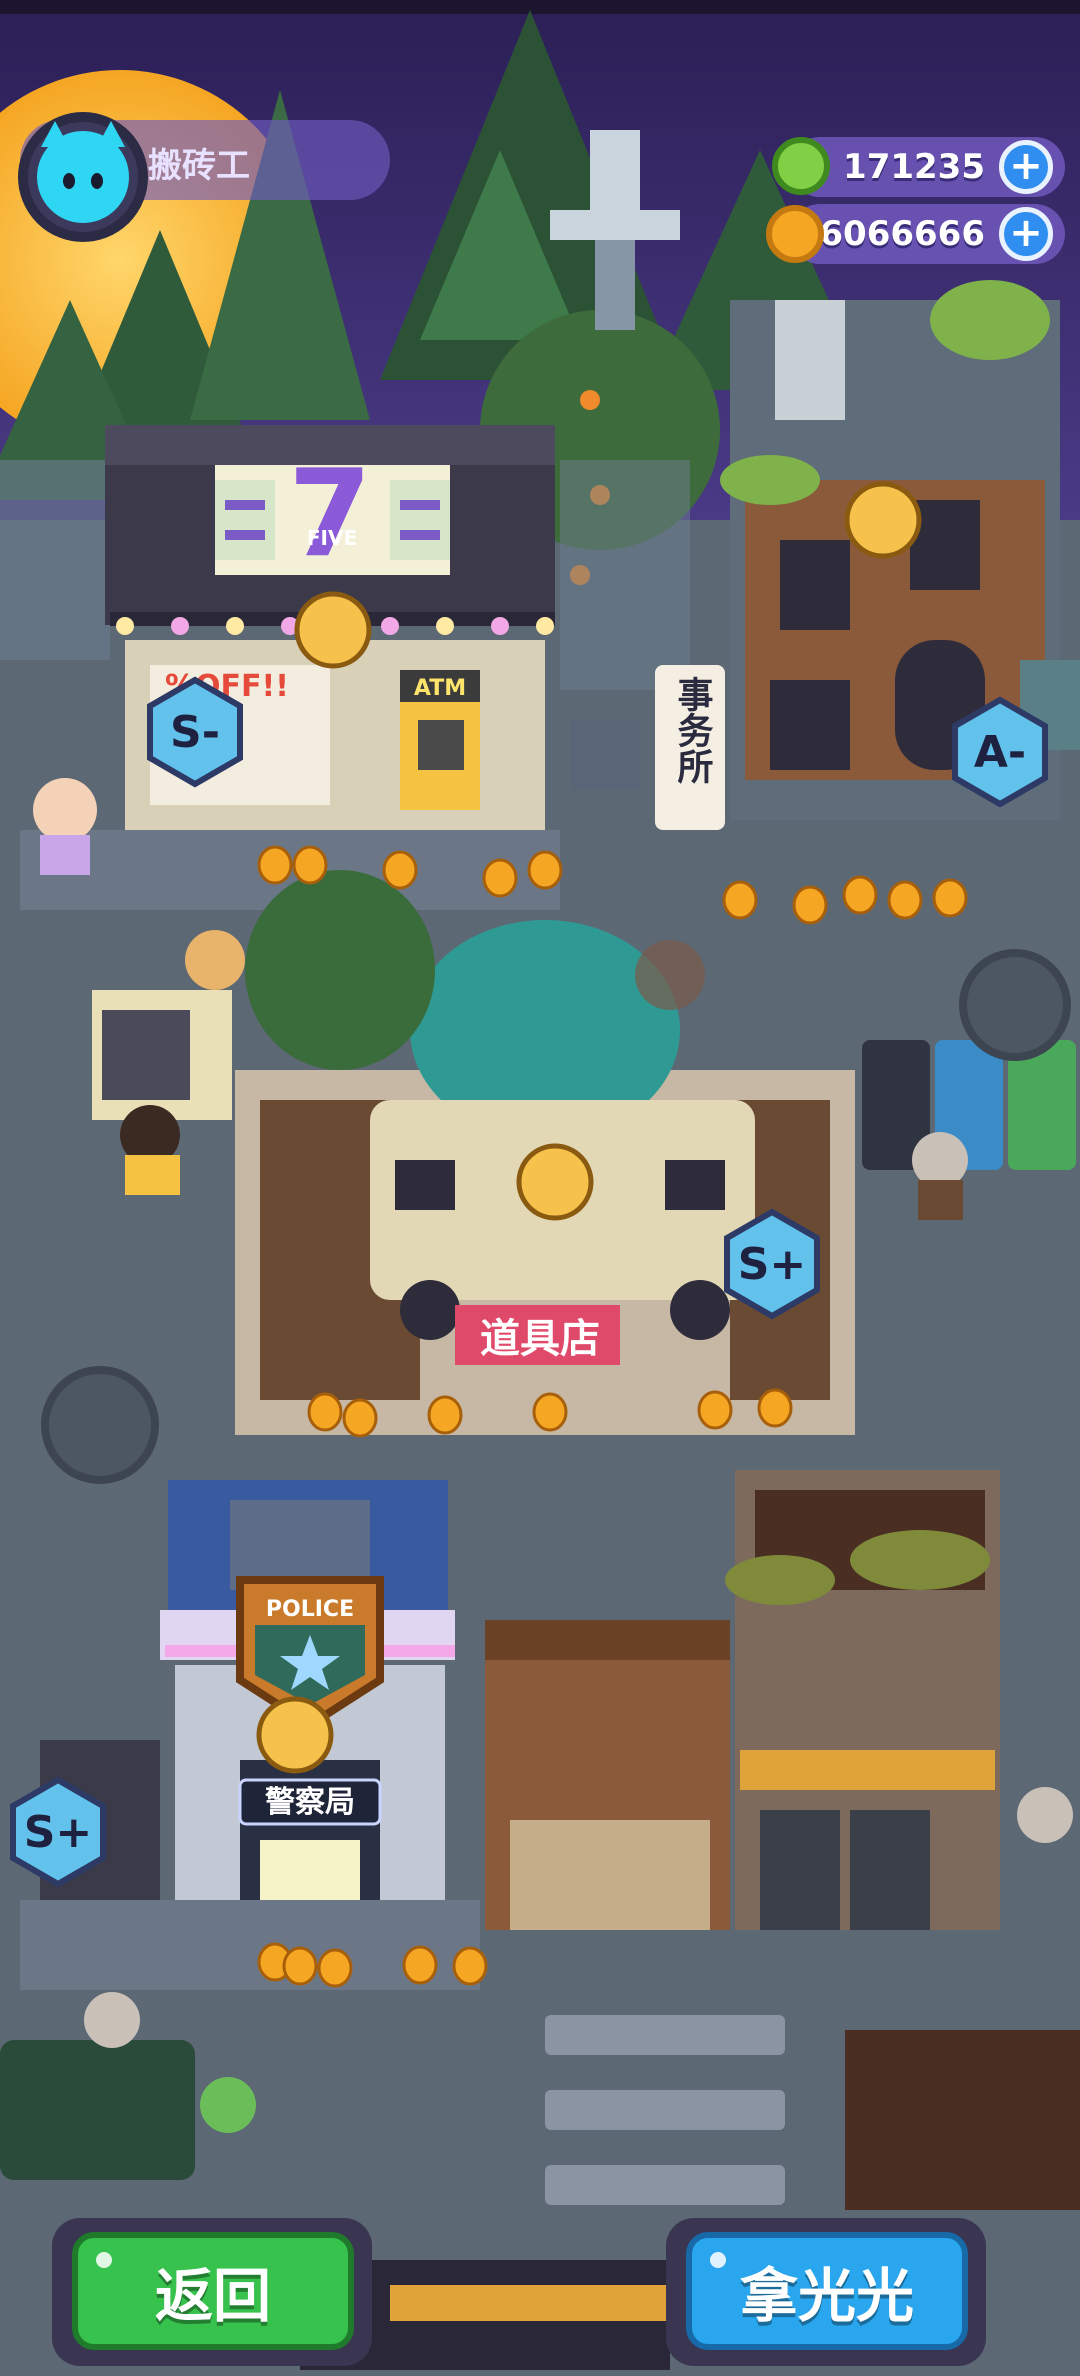  I want to click on store-grade: S-, so click(195, 732).